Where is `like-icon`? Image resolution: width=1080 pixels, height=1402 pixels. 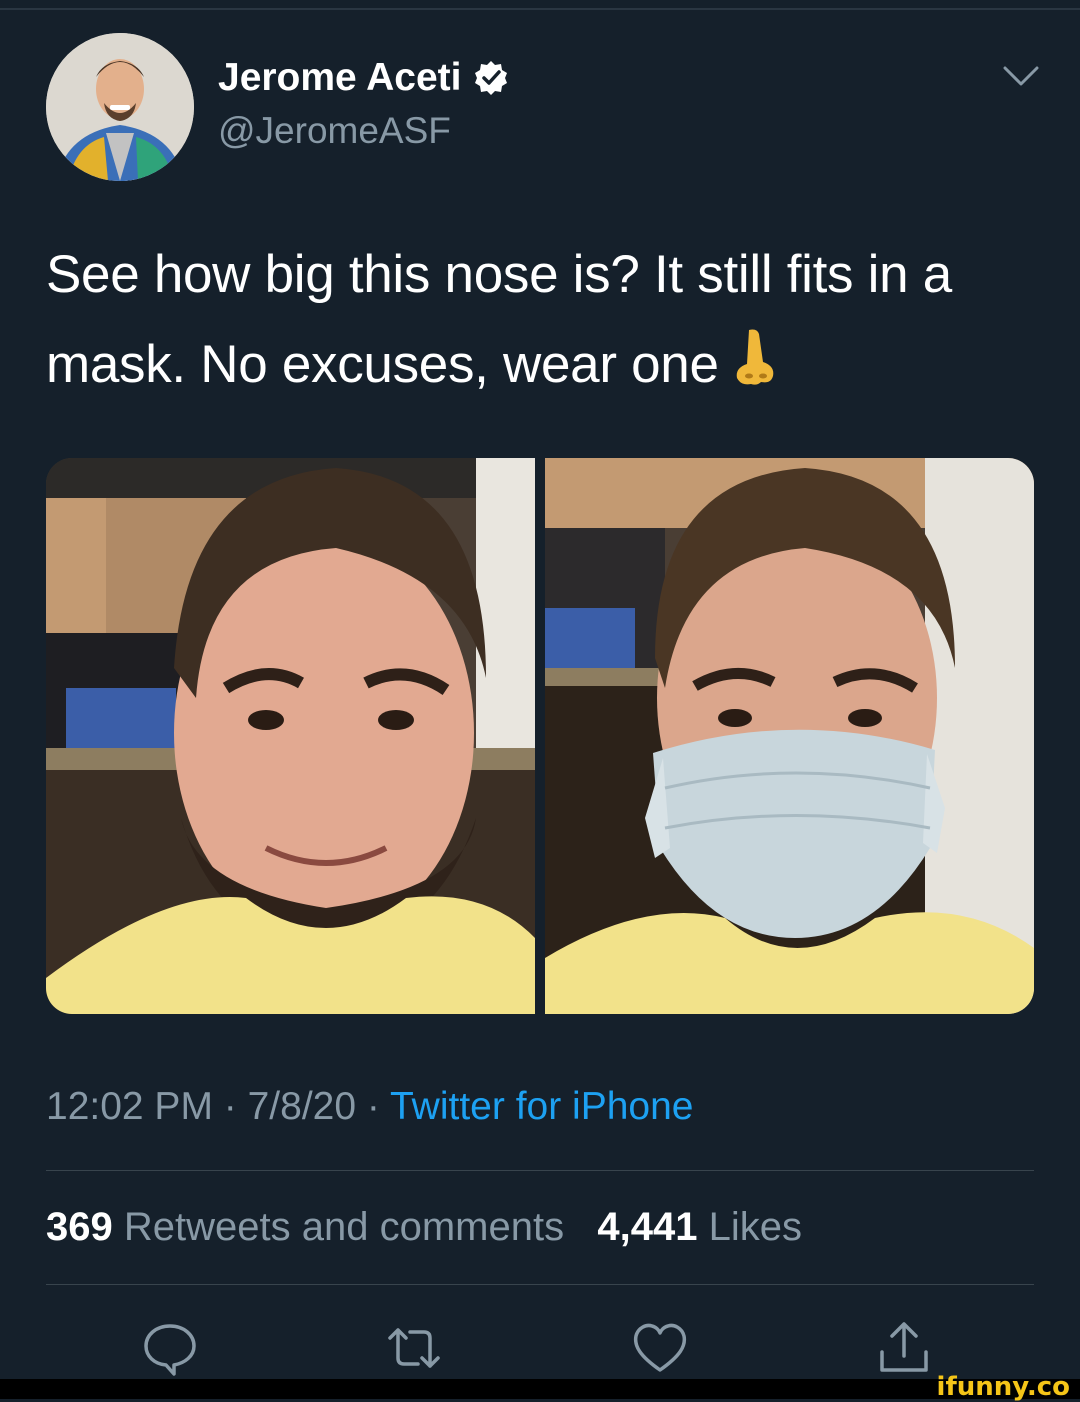
like-icon is located at coordinates (660, 1348).